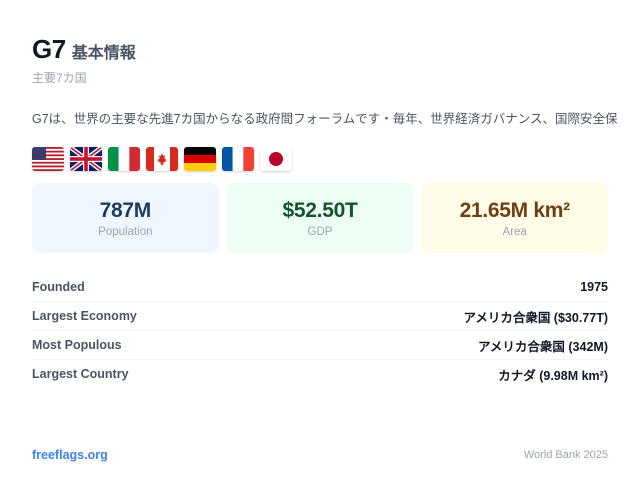 The width and height of the screenshot is (640, 496). What do you see at coordinates (320, 51) in the screenshot?
I see `title-row: G7 基本情報` at bounding box center [320, 51].